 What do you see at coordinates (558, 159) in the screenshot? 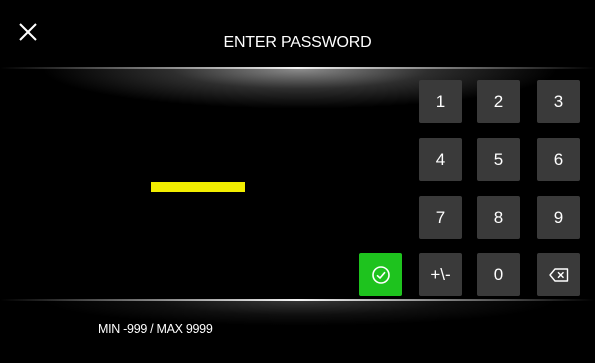
I see `key-6: 6` at bounding box center [558, 159].